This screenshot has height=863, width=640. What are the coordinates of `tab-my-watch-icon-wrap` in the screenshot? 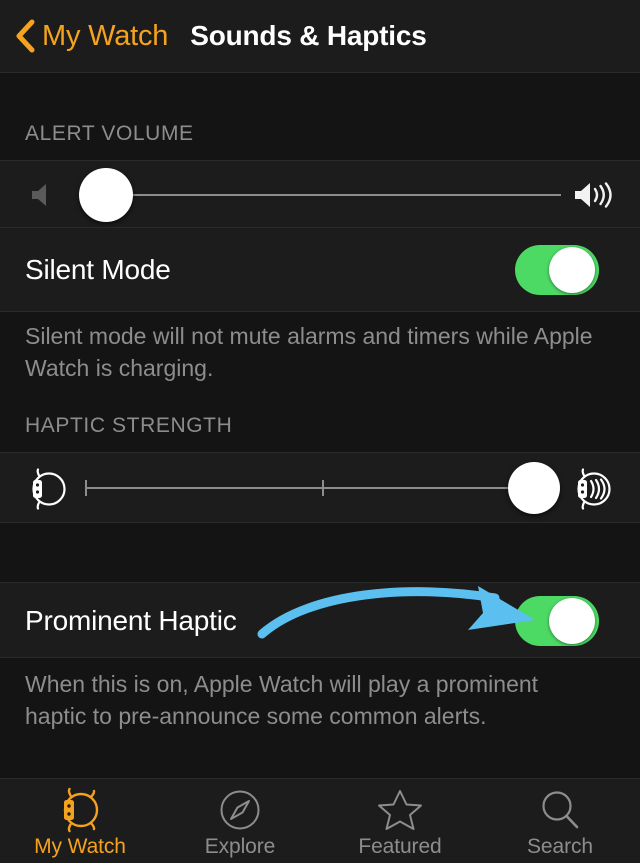 It's located at (80, 810).